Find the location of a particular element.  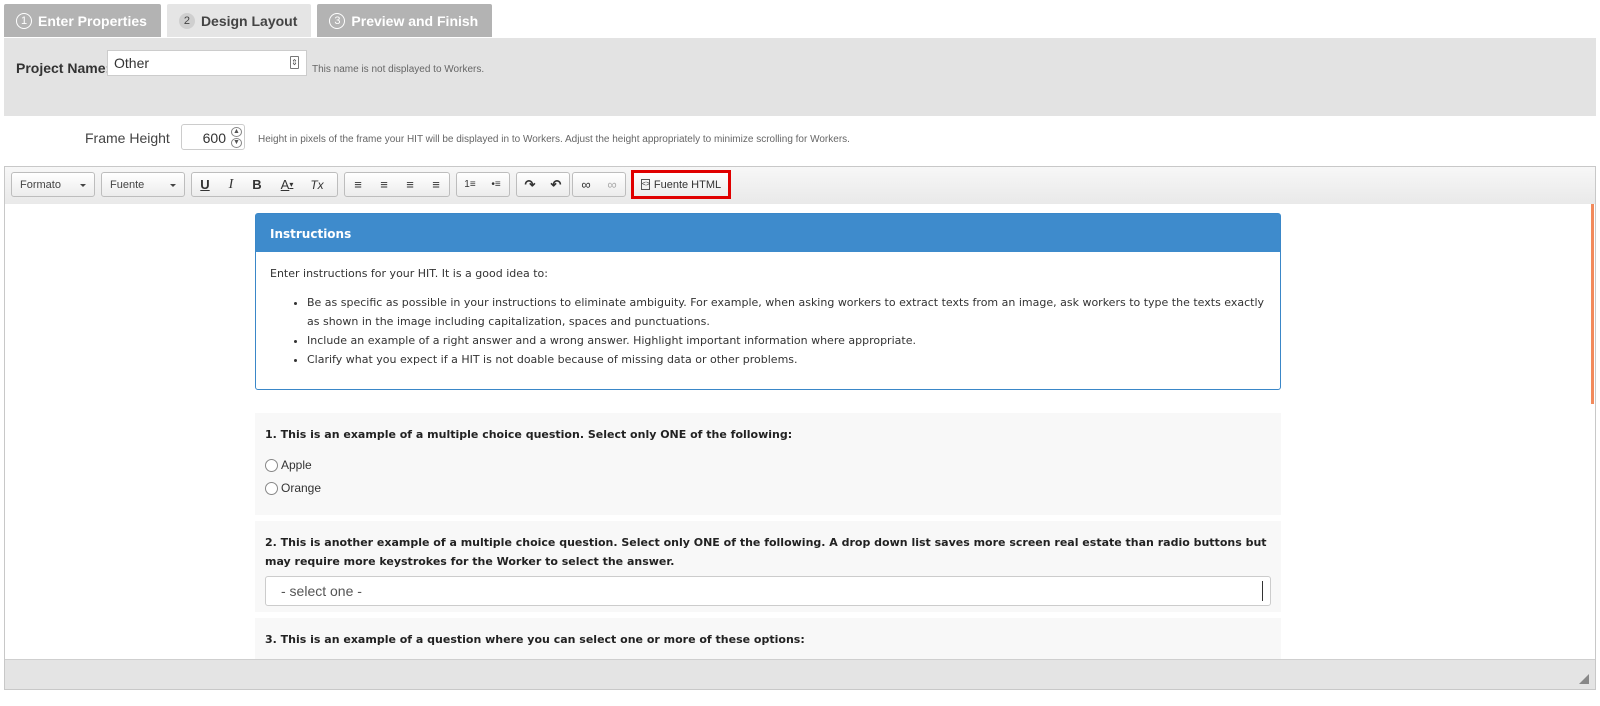

numbered-list-button: 1≡ is located at coordinates (470, 184).